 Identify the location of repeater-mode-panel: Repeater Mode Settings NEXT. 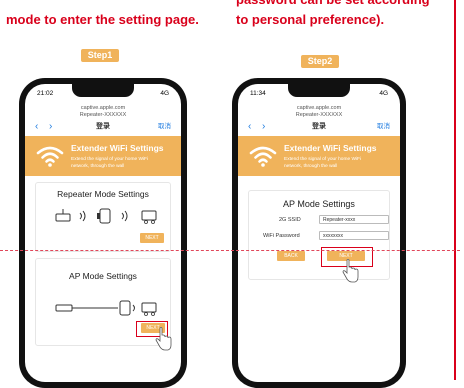
(103, 217).